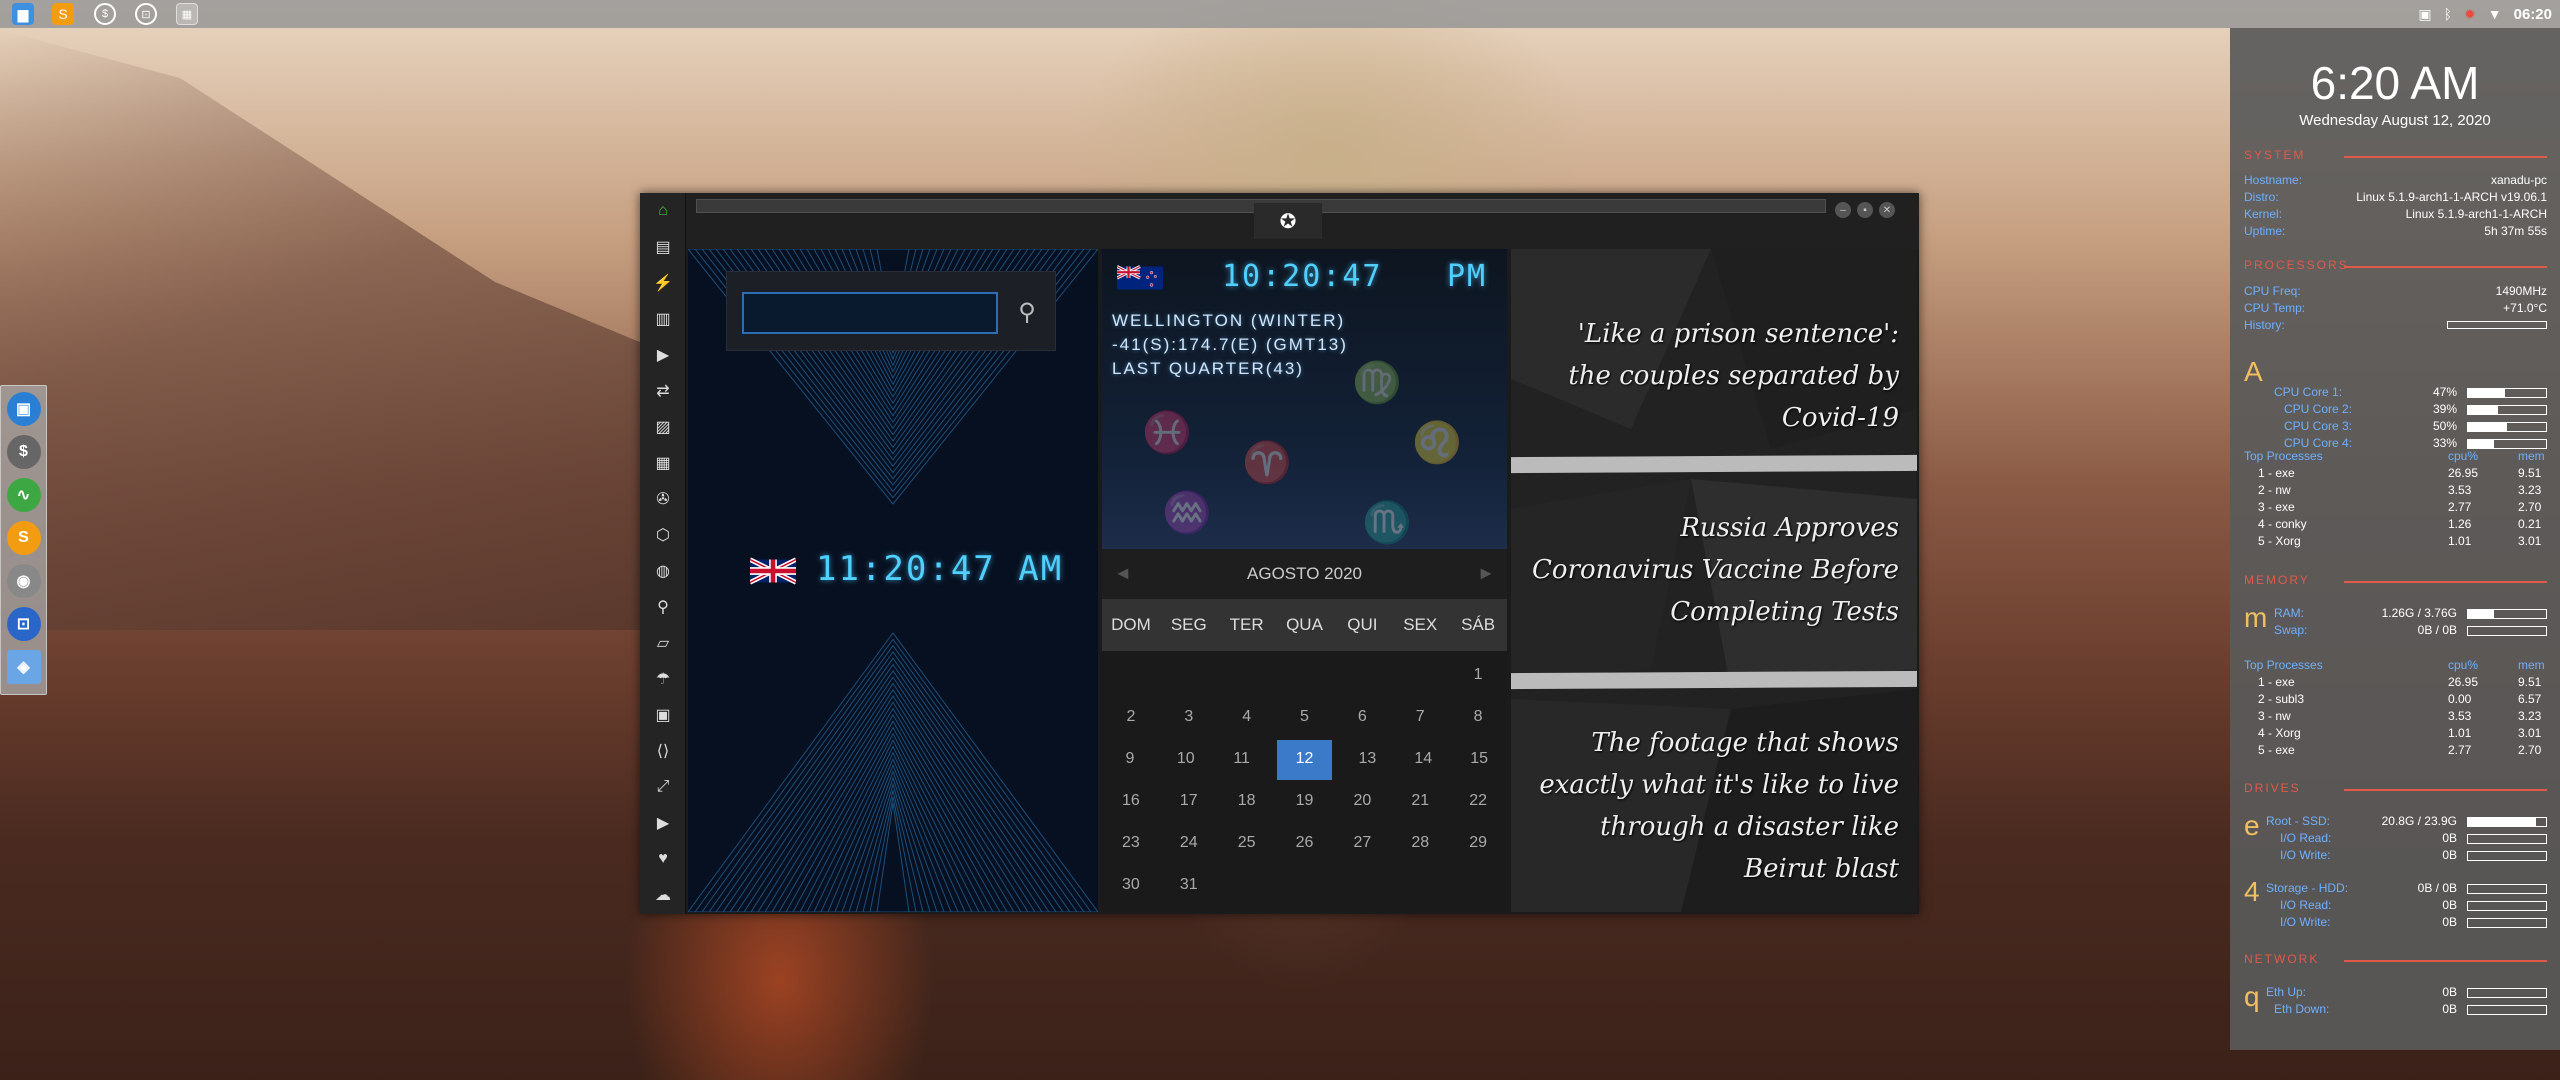 The image size is (2560, 1080). I want to click on calendar-day: 14, so click(1423, 760).